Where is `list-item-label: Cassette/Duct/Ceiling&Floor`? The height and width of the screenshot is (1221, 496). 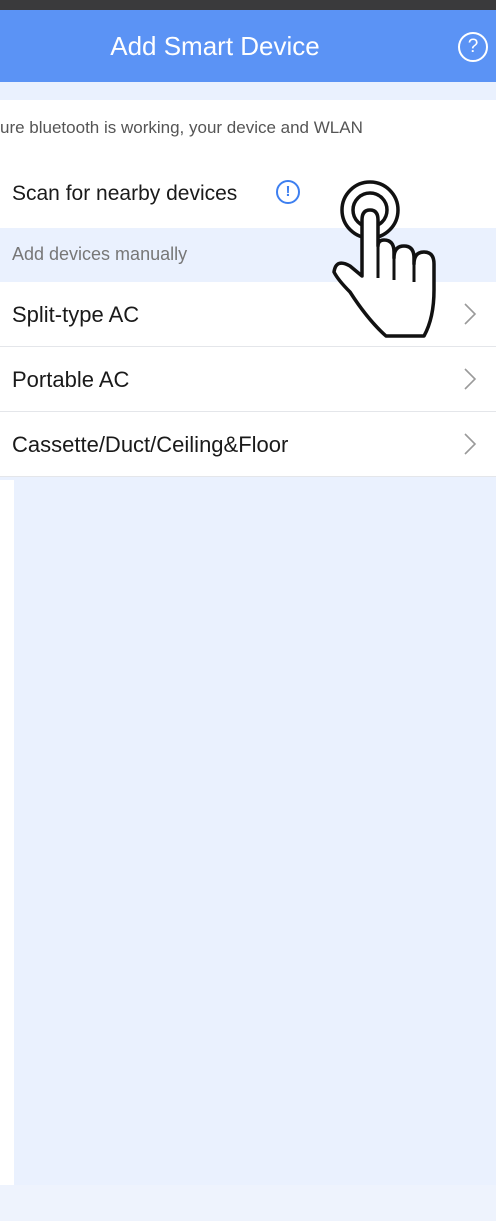
list-item-label: Cassette/Duct/Ceiling&Floor is located at coordinates (150, 444).